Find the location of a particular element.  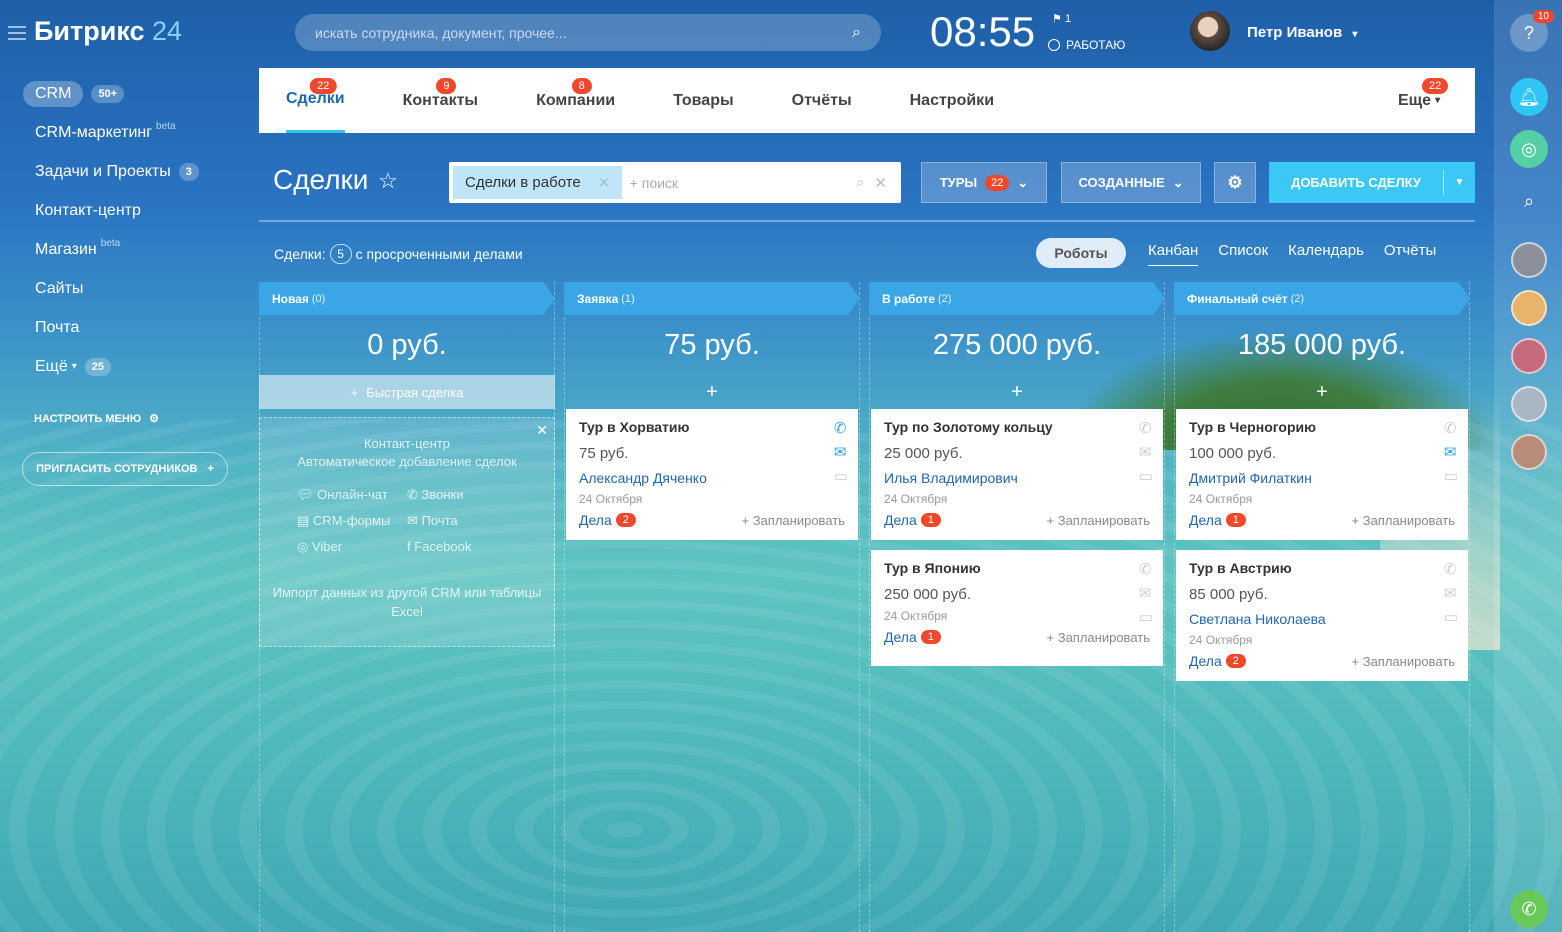

tours-button: ТУРЫ 22 ⌄ is located at coordinates (984, 182).